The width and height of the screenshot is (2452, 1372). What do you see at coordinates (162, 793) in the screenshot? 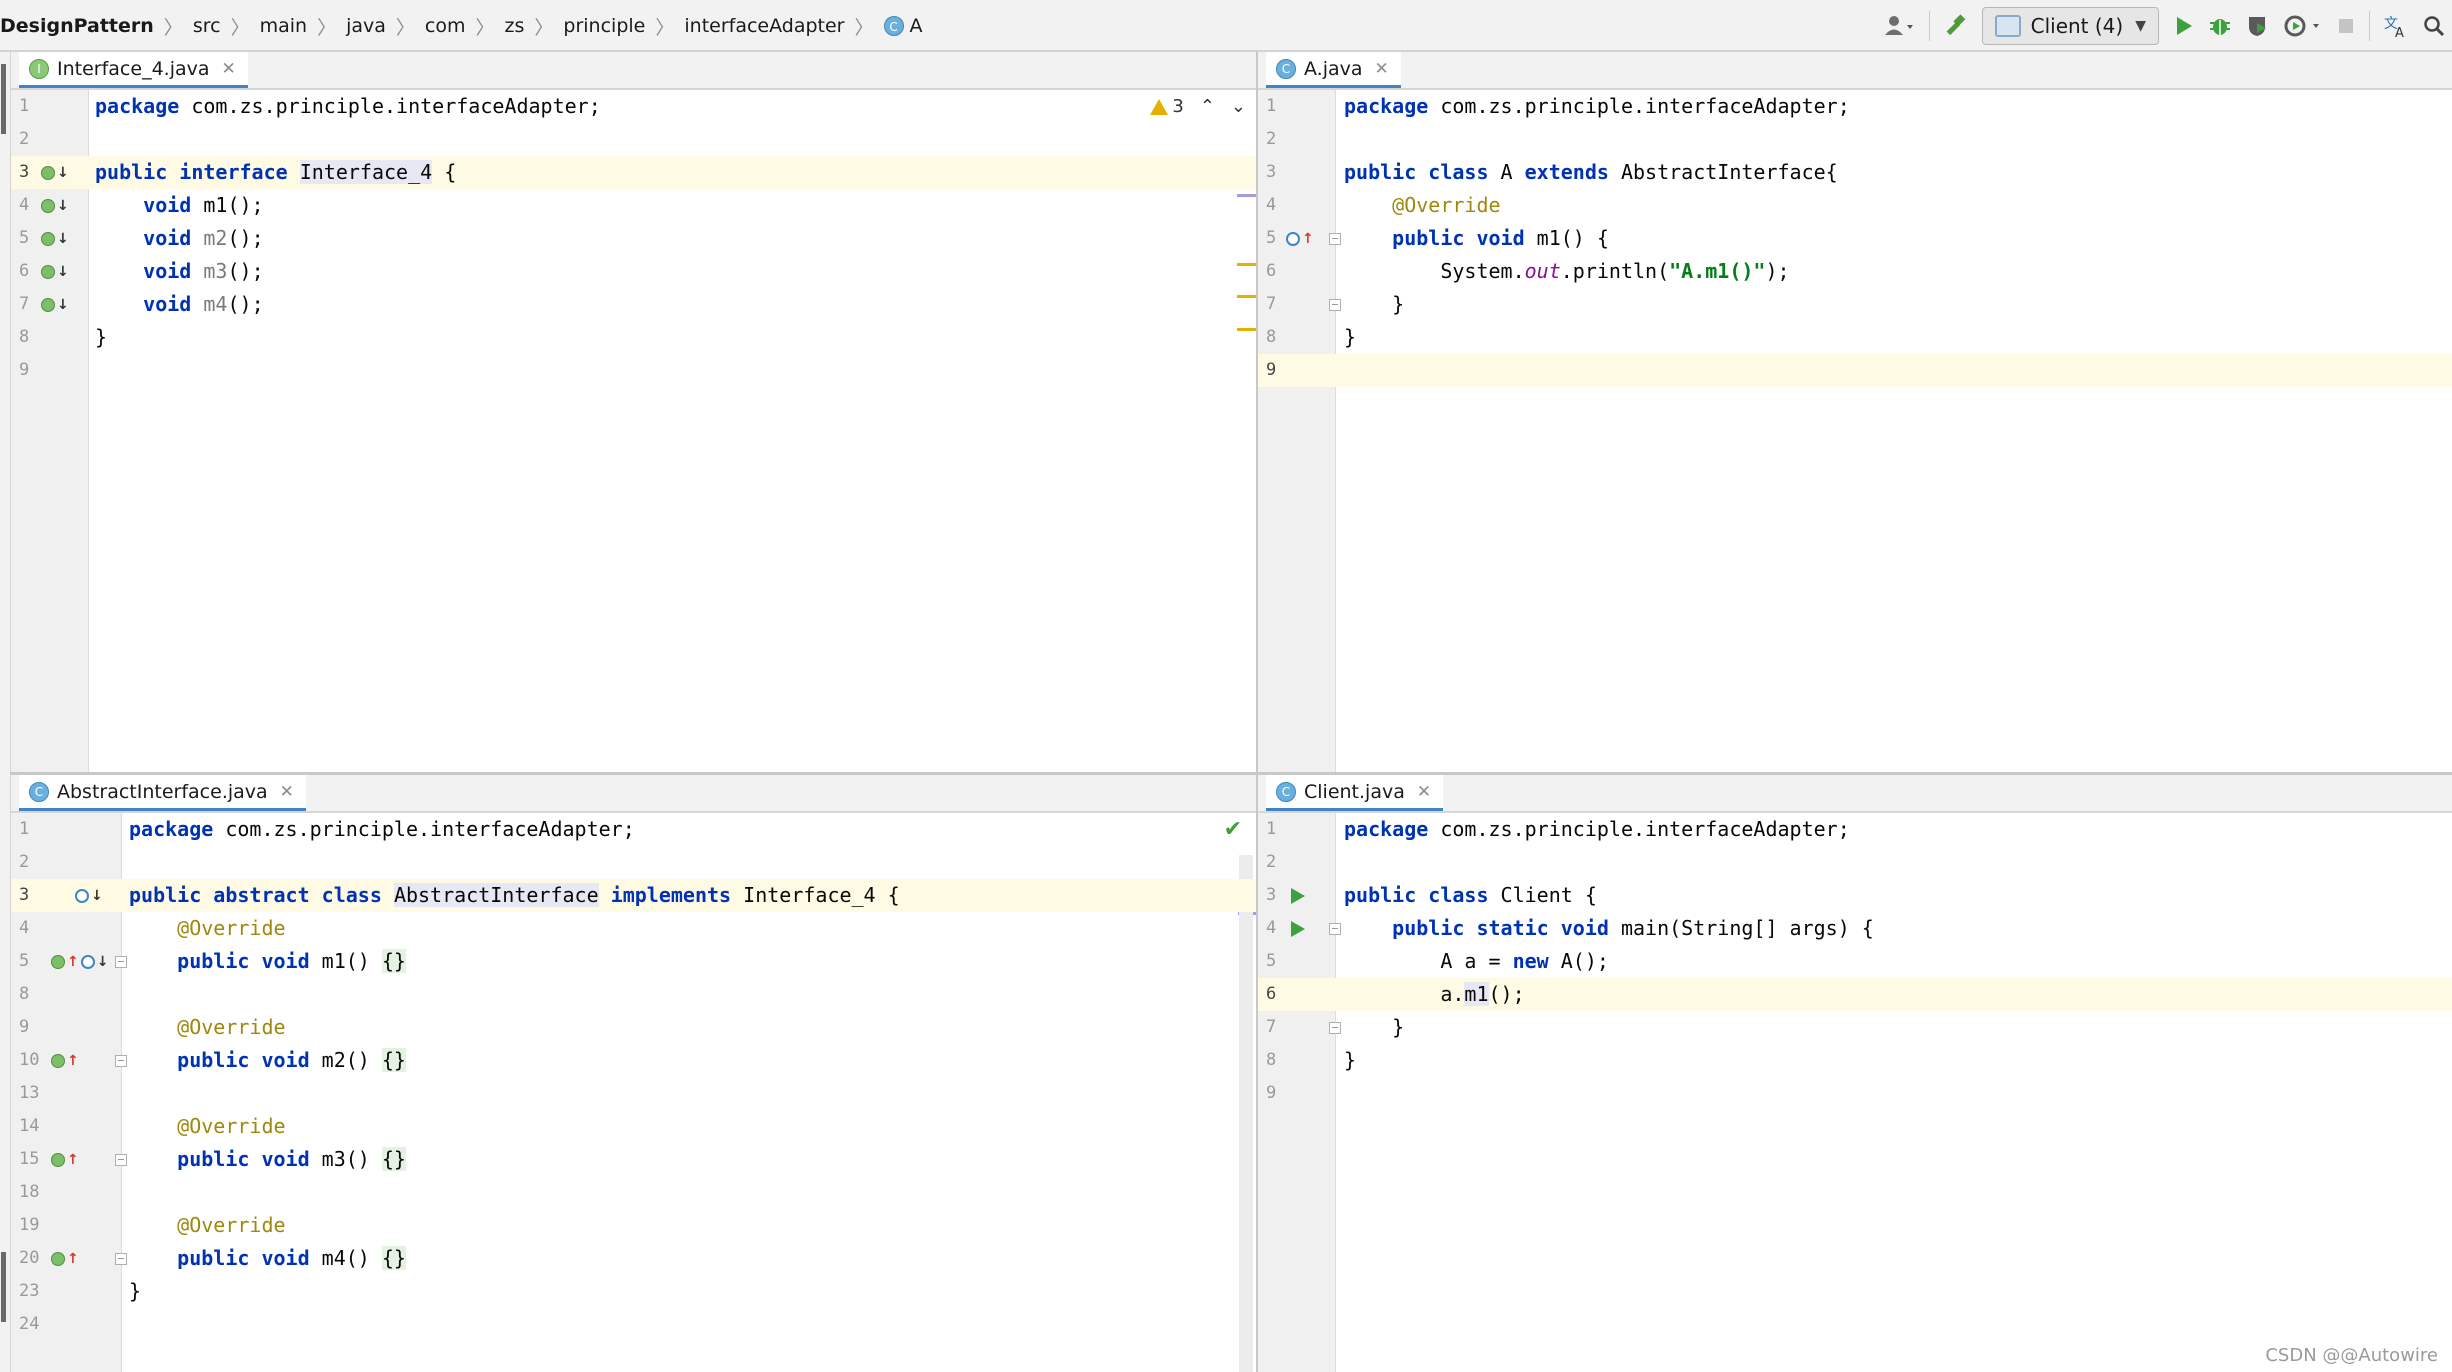
I see `tab-abstractinterface-java: C AbstractInterface.java ✕` at bounding box center [162, 793].